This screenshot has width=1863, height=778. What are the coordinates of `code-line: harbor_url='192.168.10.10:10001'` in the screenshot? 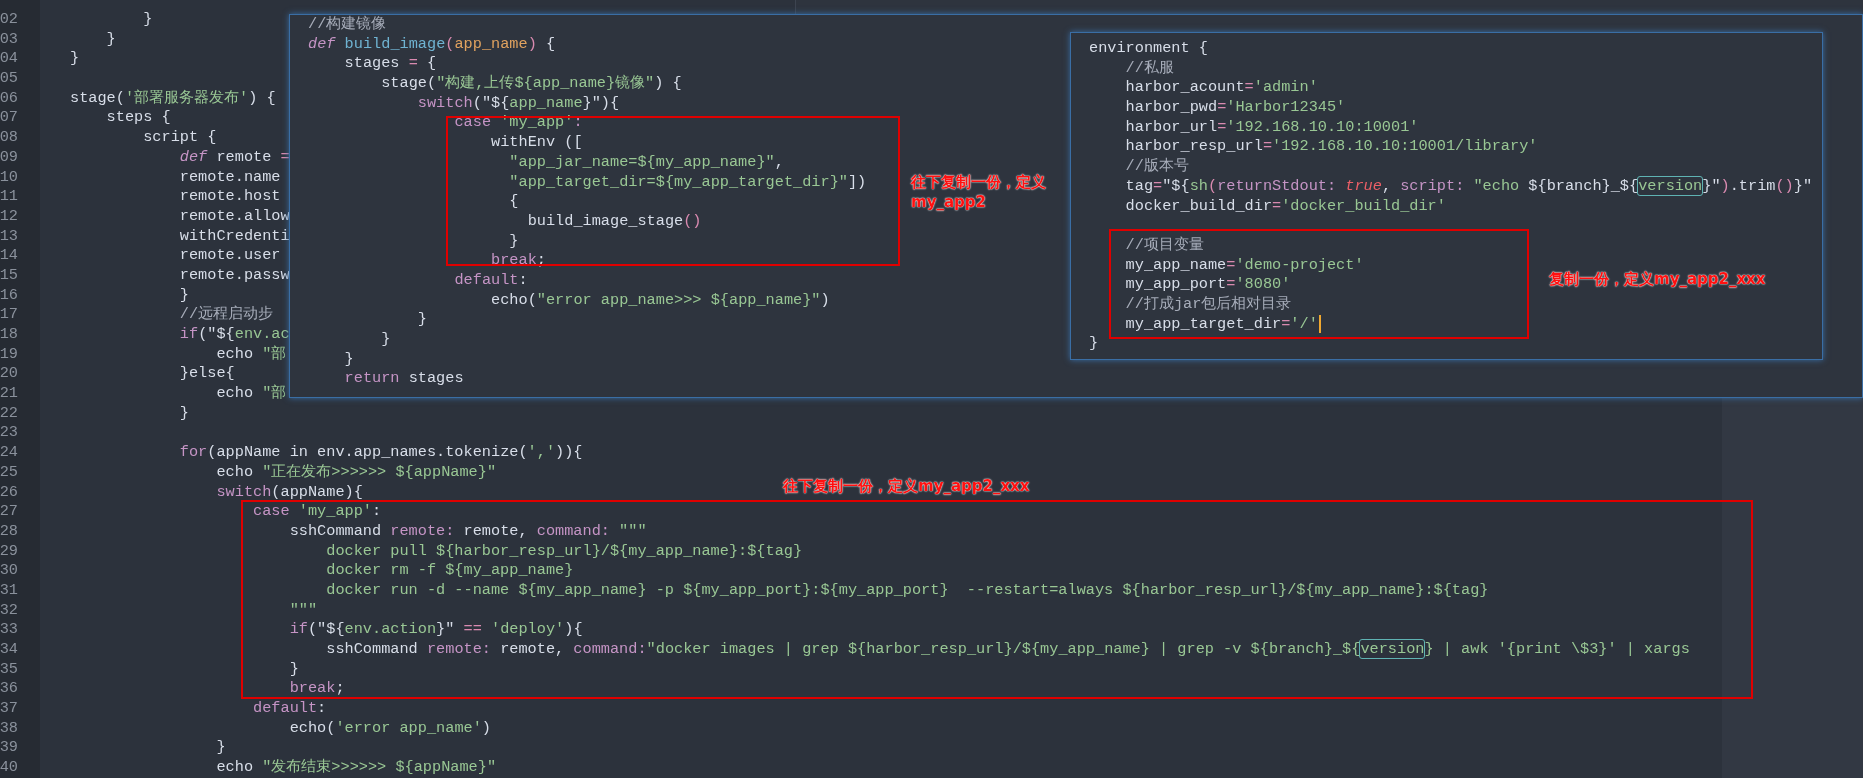 It's located at (1271, 127).